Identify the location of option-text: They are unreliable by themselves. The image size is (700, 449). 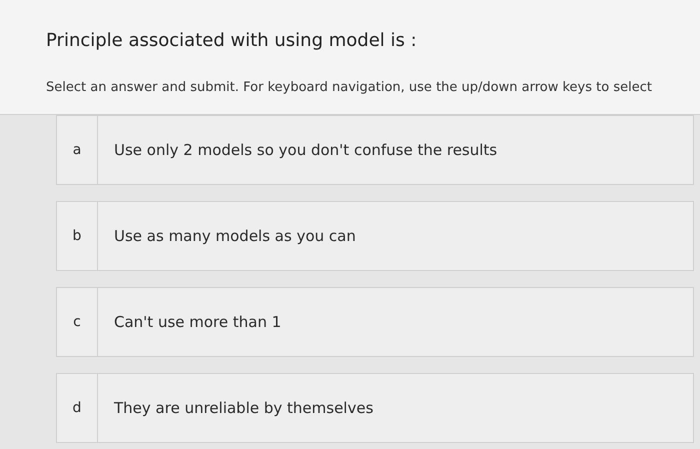
(243, 408).